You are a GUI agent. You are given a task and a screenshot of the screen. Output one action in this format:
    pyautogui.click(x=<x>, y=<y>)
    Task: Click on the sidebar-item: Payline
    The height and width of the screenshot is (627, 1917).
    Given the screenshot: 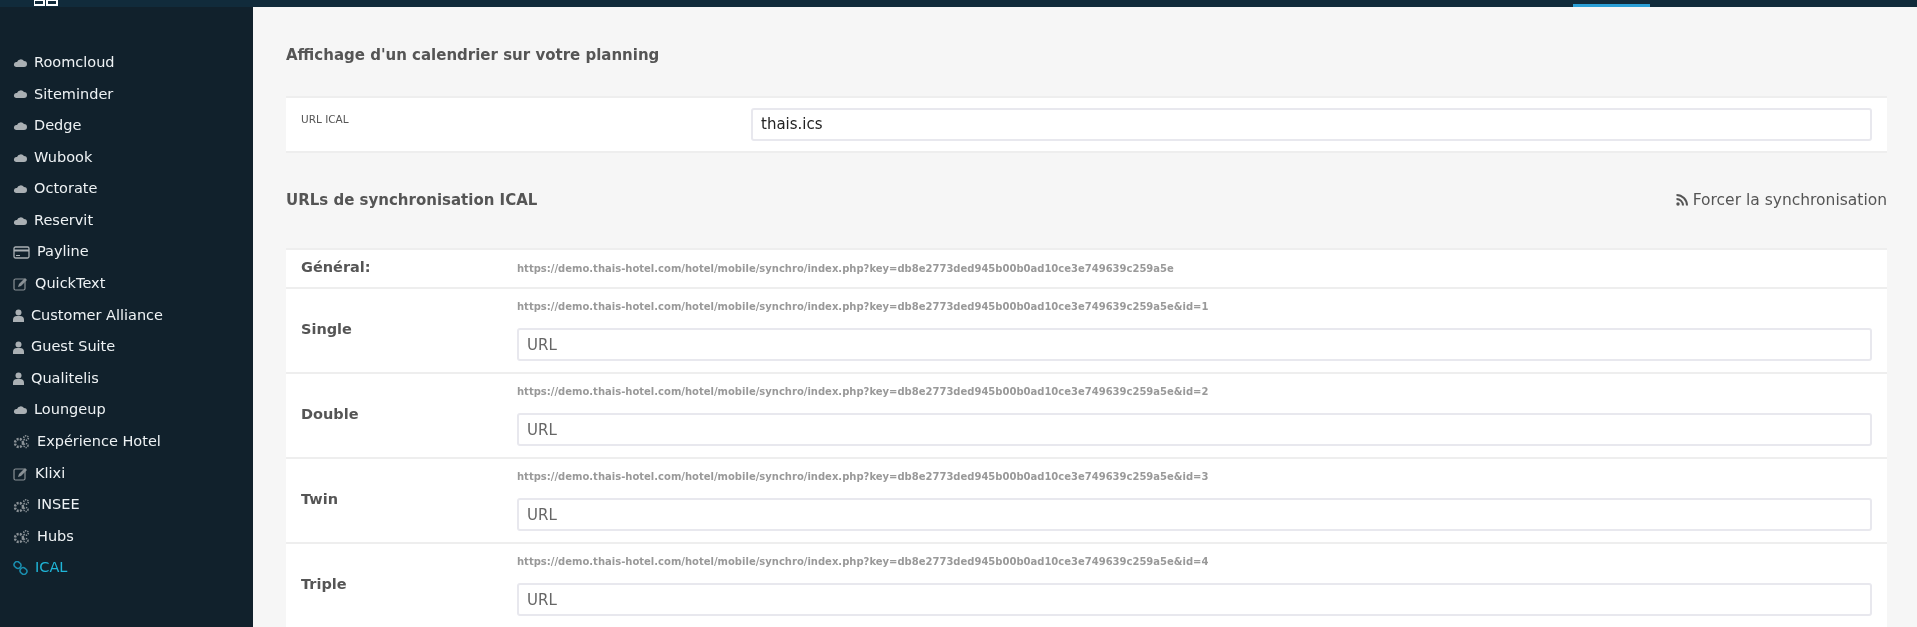 What is the action you would take?
    pyautogui.click(x=126, y=252)
    